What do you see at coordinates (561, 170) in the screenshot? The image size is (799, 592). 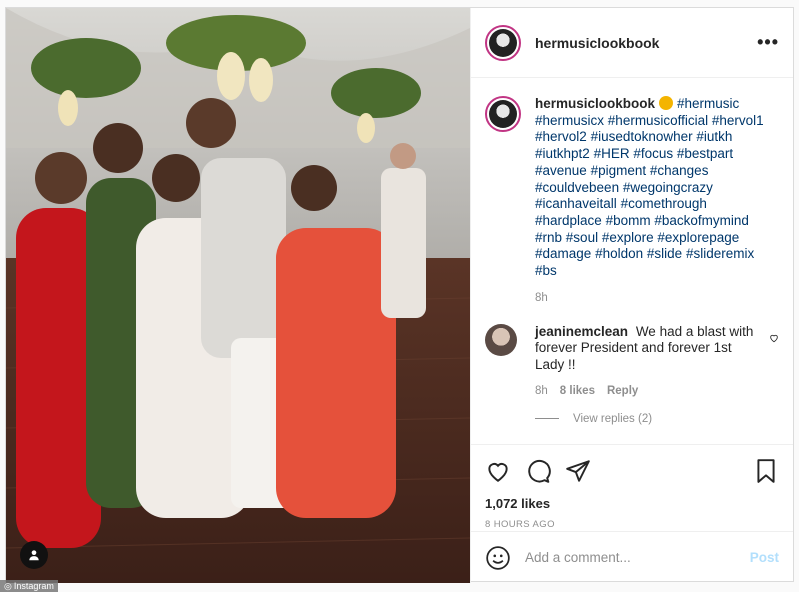 I see `hashtag-link: #avenue` at bounding box center [561, 170].